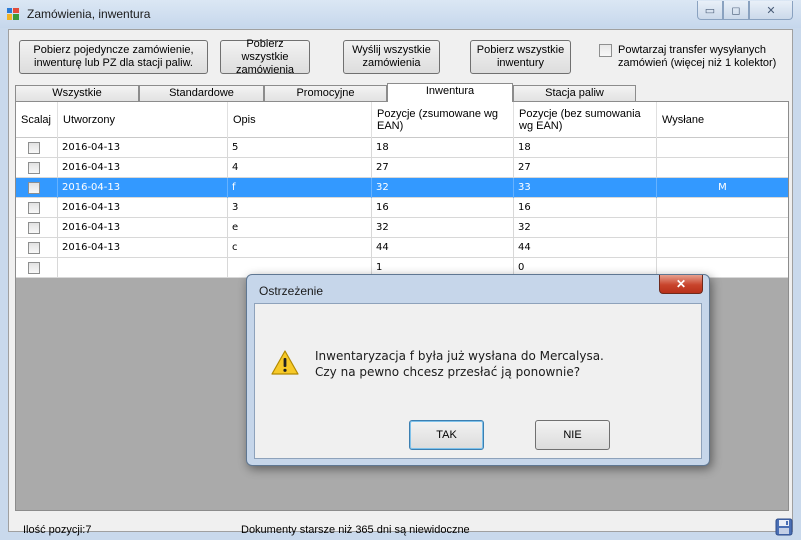 The height and width of the screenshot is (540, 801). I want to click on cell-desc: c, so click(300, 248).